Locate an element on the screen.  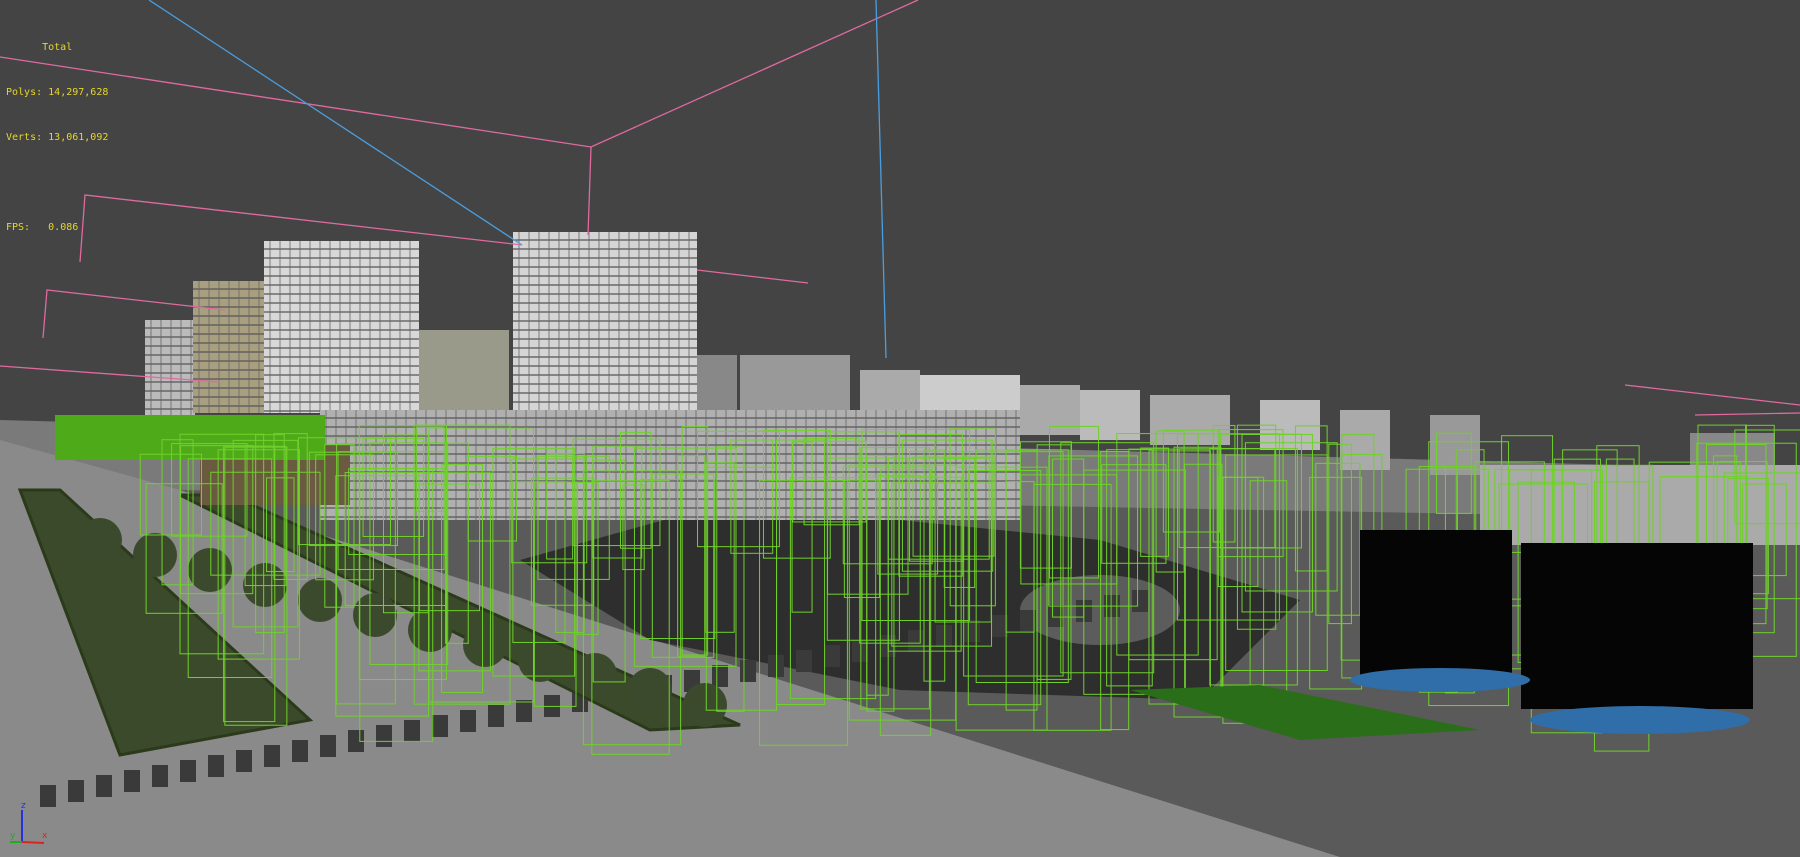
fps-label: FPS: is located at coordinates (18, 227).